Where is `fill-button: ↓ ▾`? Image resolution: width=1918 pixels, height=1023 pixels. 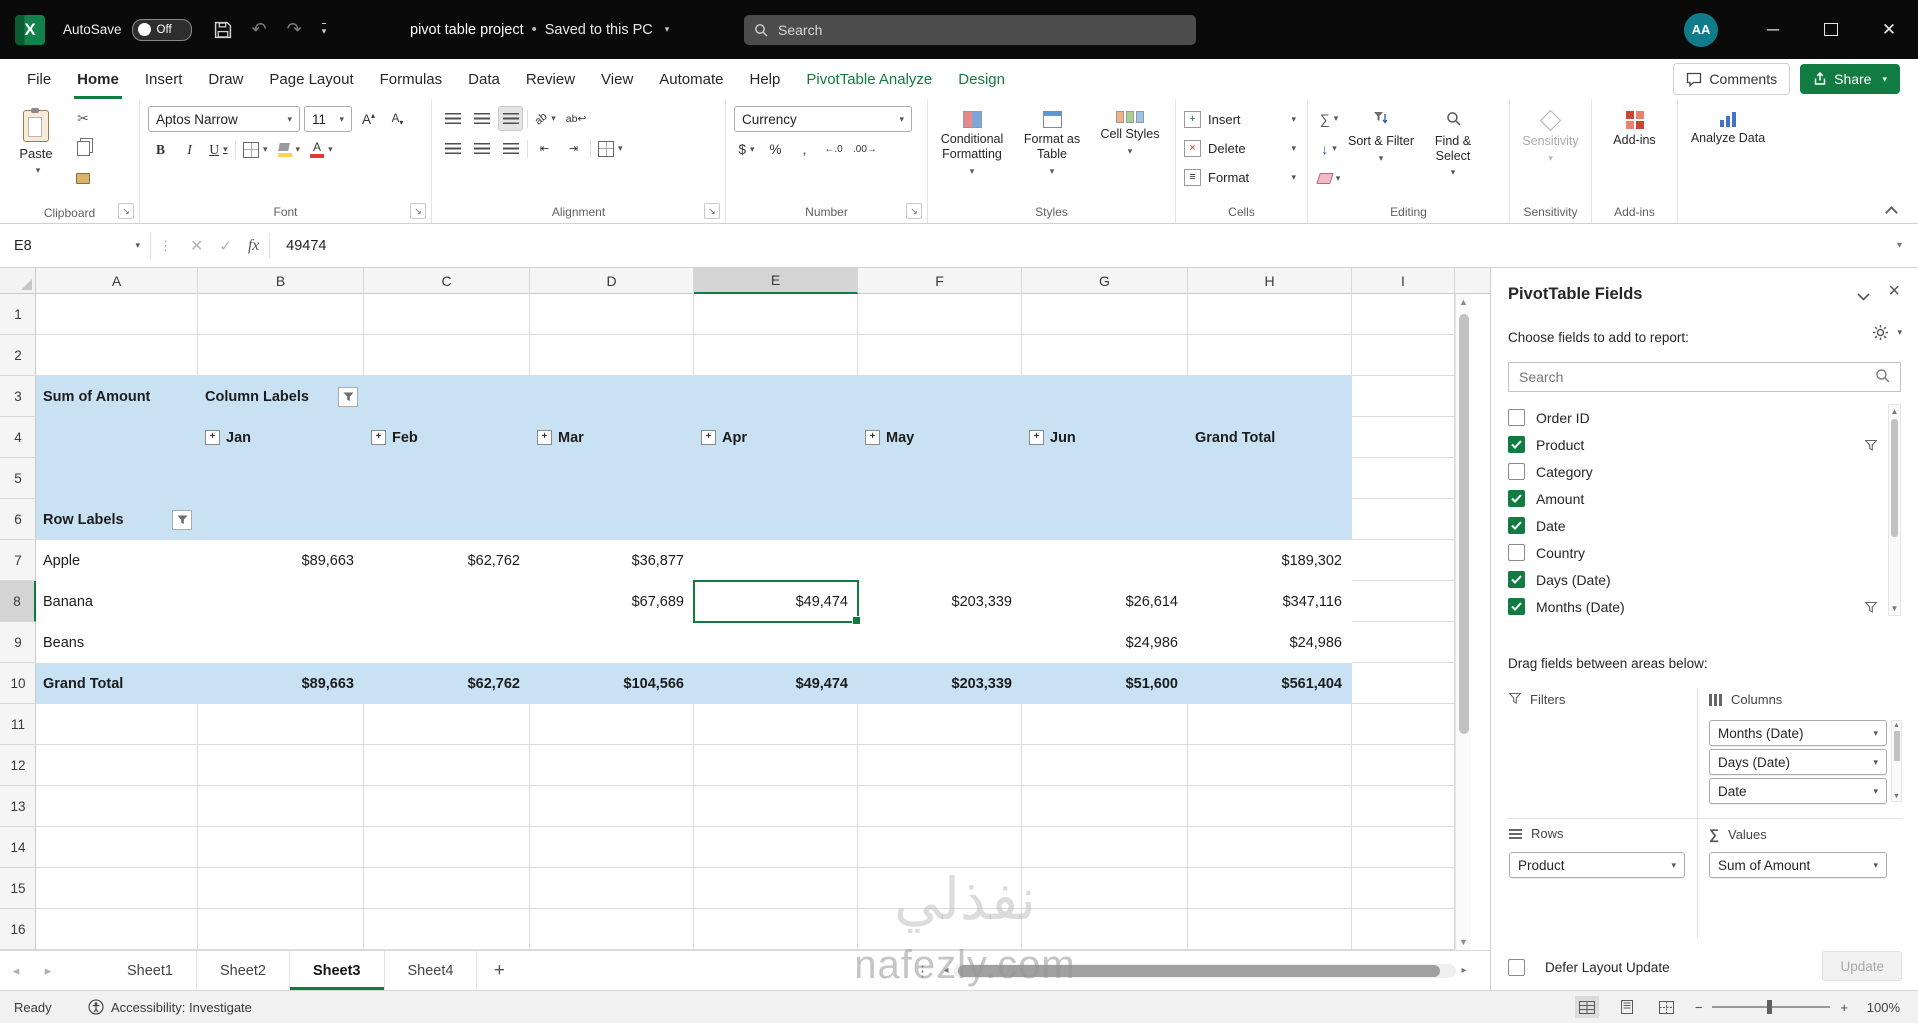 fill-button: ↓ ▾ is located at coordinates (1329, 148).